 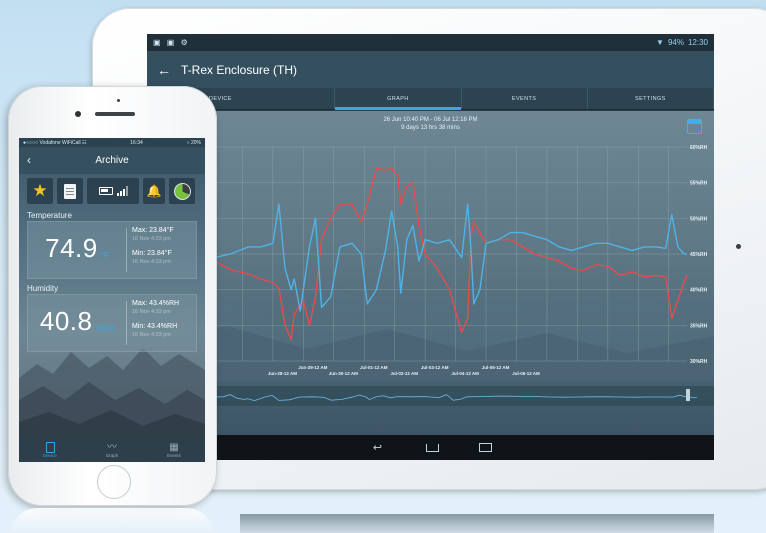 I want to click on humidity-min-time: 16 Nov 4:33 pm, so click(x=151, y=335).